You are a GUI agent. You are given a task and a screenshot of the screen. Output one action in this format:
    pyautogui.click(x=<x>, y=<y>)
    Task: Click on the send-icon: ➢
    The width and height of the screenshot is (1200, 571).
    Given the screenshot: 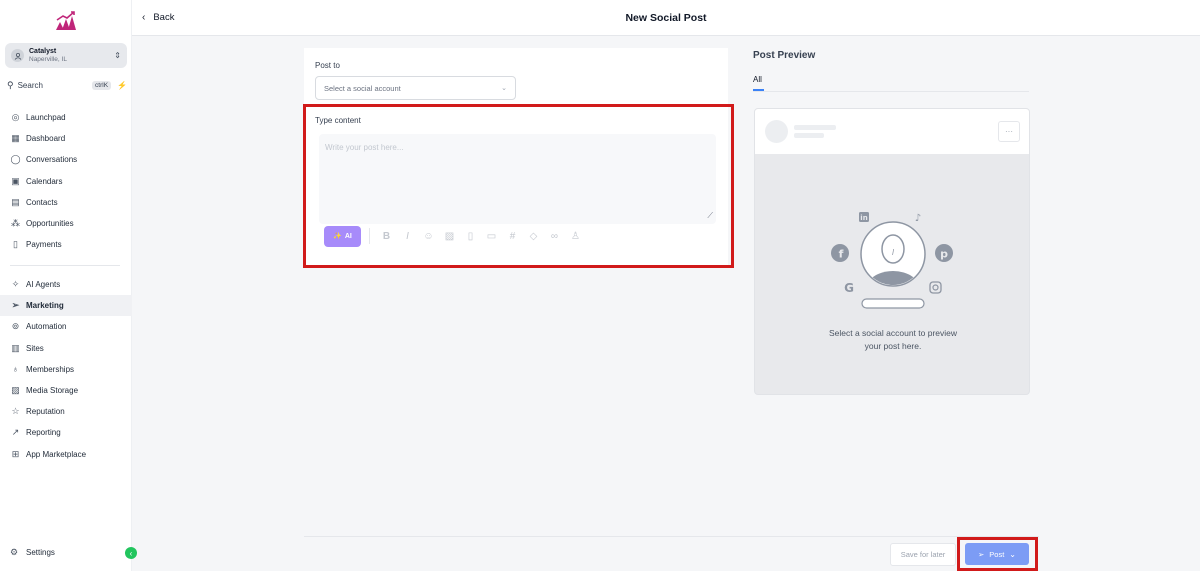 What is the action you would take?
    pyautogui.click(x=15, y=305)
    